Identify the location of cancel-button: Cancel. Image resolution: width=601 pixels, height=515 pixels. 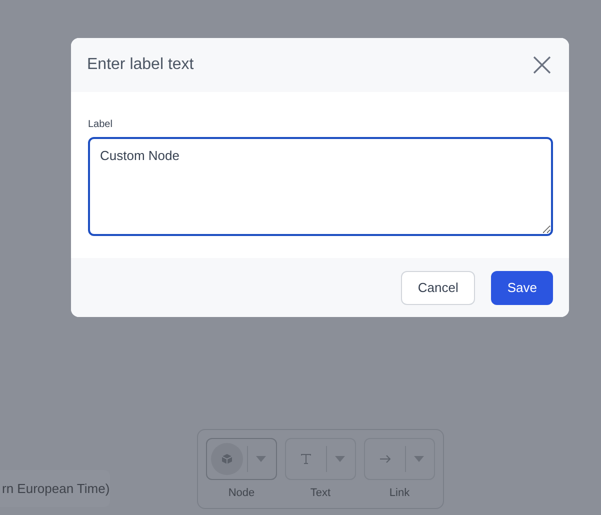
(438, 287).